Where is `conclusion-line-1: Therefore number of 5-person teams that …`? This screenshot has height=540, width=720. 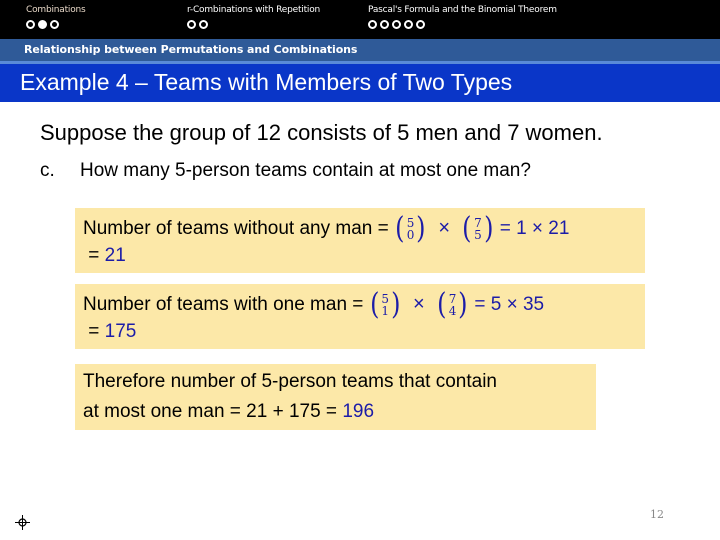
conclusion-line-1: Therefore number of 5-person teams that … is located at coordinates (290, 381).